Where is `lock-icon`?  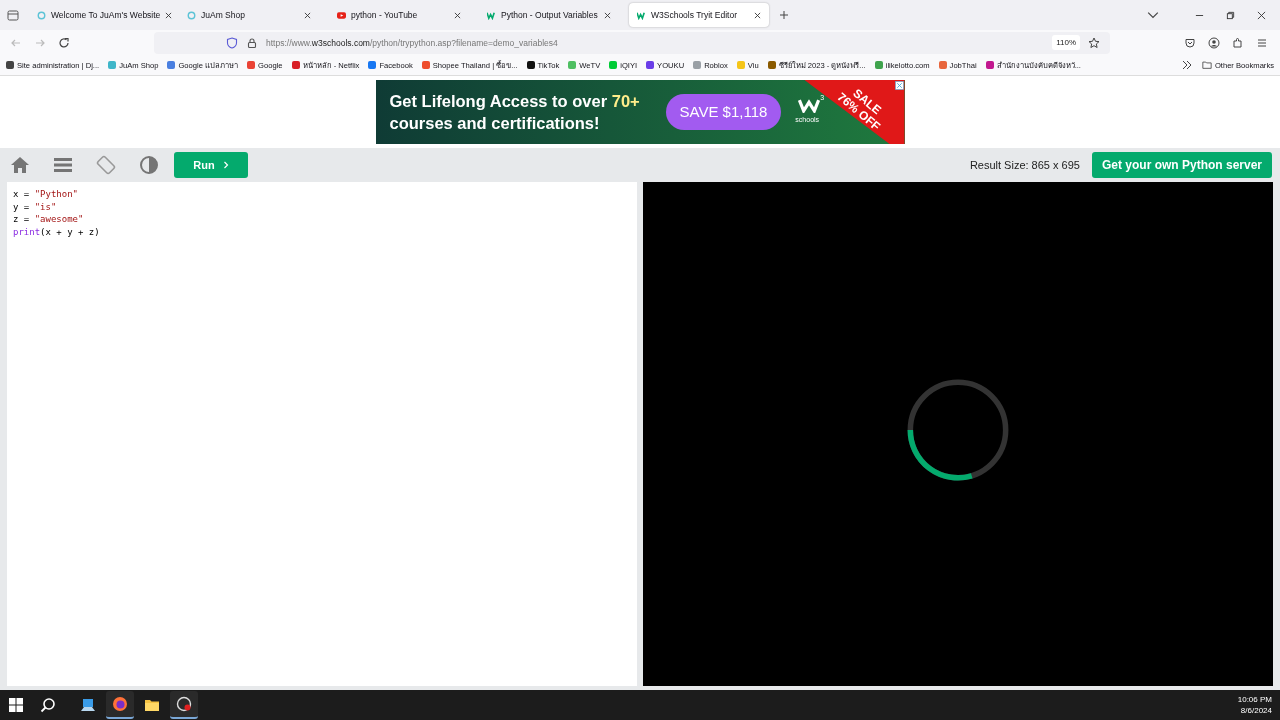 lock-icon is located at coordinates (252, 42).